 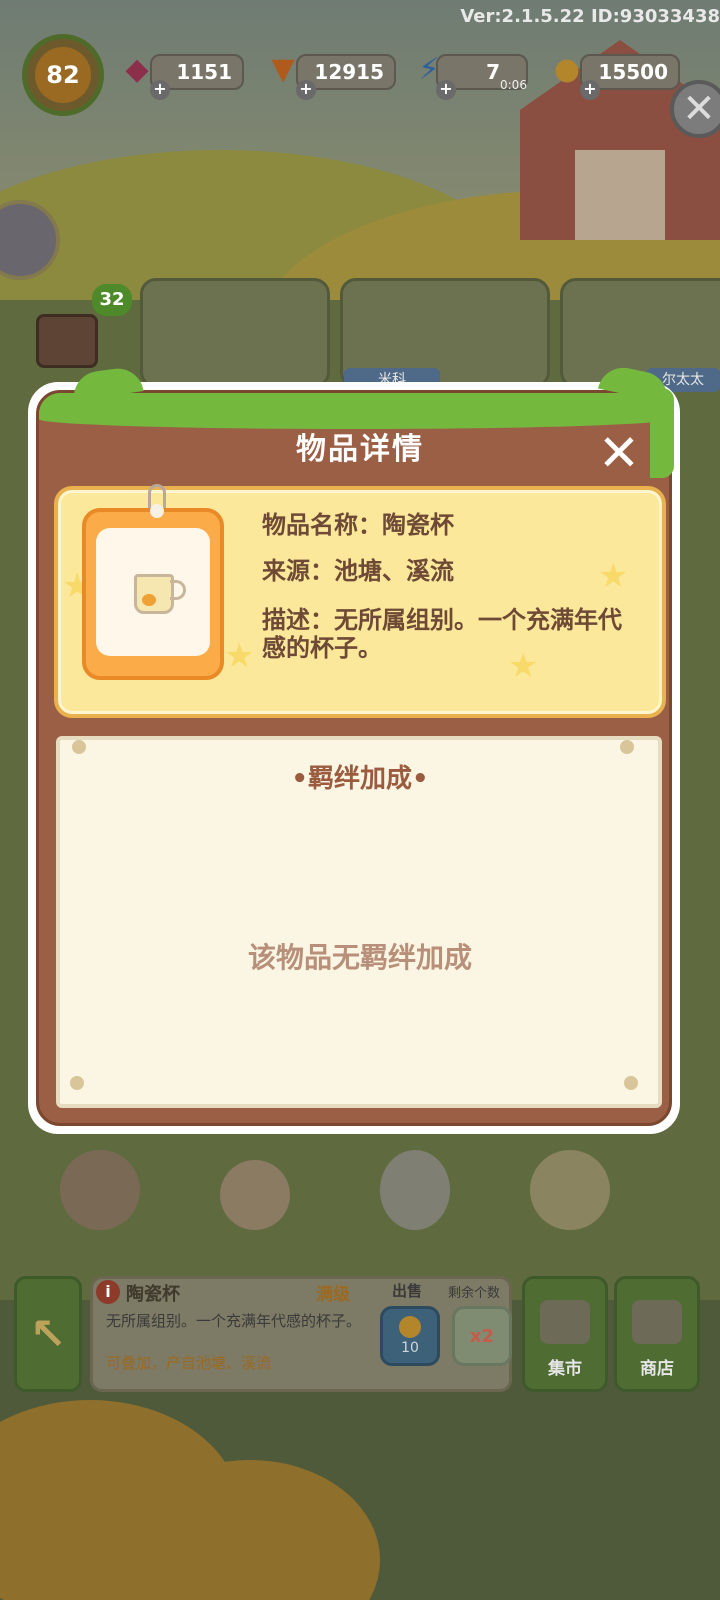 What do you see at coordinates (446, 90) in the screenshot?
I see `add-energy-icon: +` at bounding box center [446, 90].